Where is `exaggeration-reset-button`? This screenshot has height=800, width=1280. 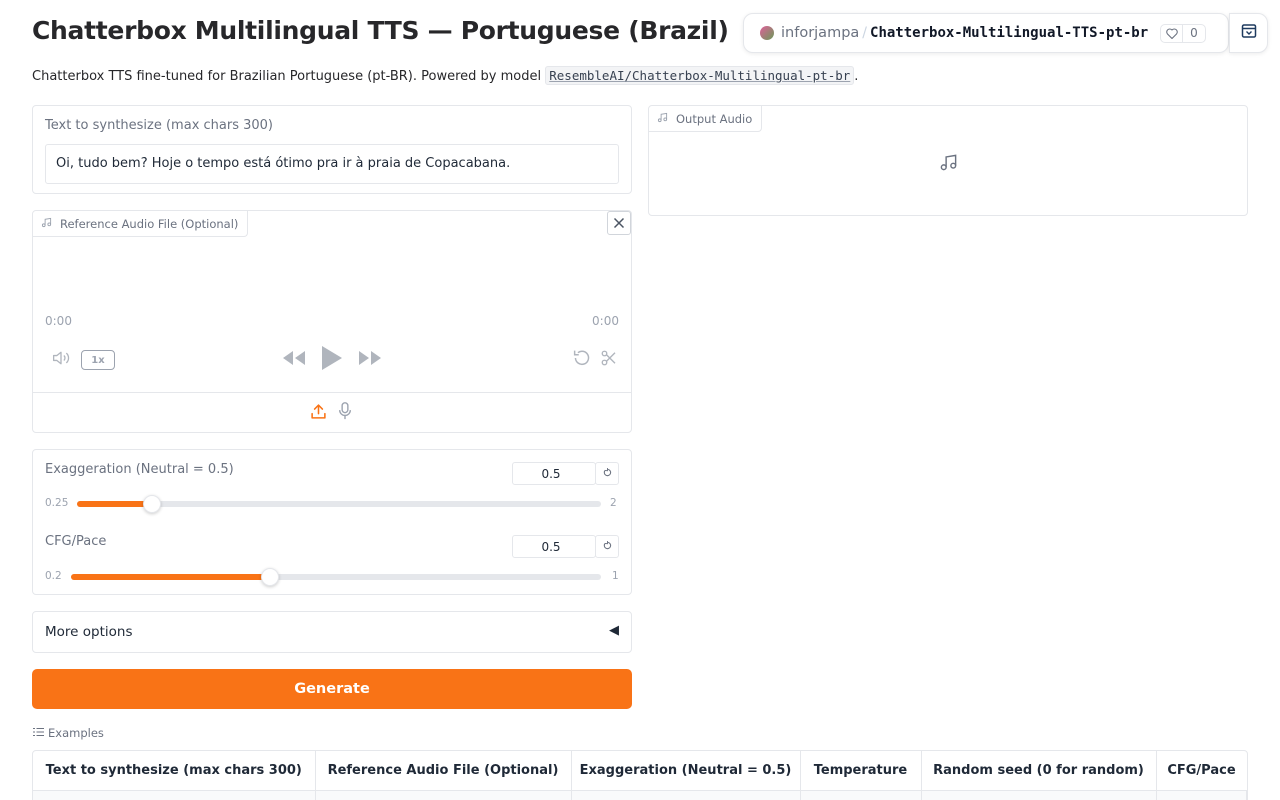 exaggeration-reset-button is located at coordinates (607, 473).